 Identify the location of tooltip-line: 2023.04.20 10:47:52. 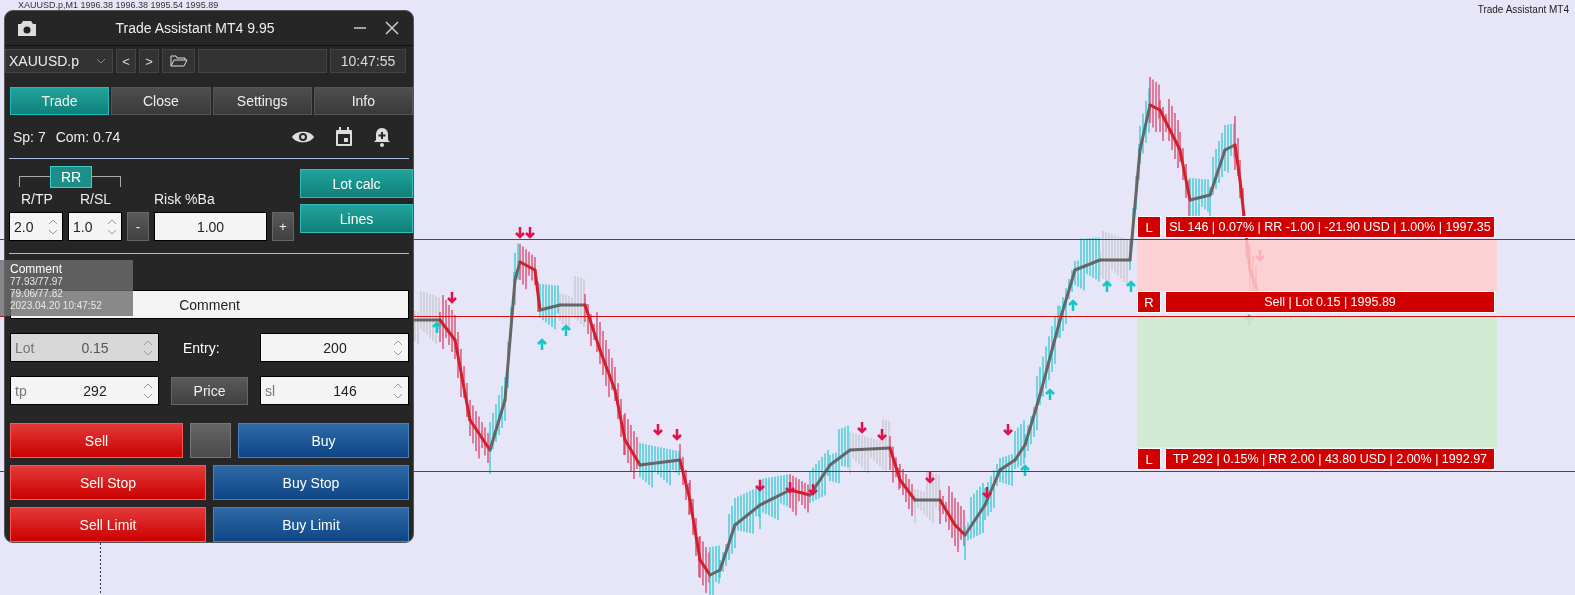
(56, 306).